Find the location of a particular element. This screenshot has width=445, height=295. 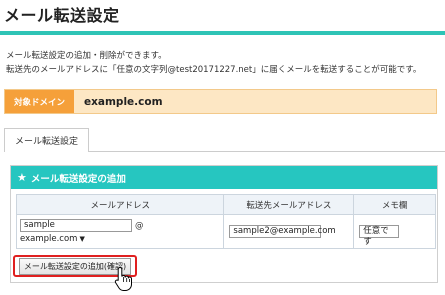

add-forwarding-header: ★ メール転送設定の追加 is located at coordinates (224, 177).